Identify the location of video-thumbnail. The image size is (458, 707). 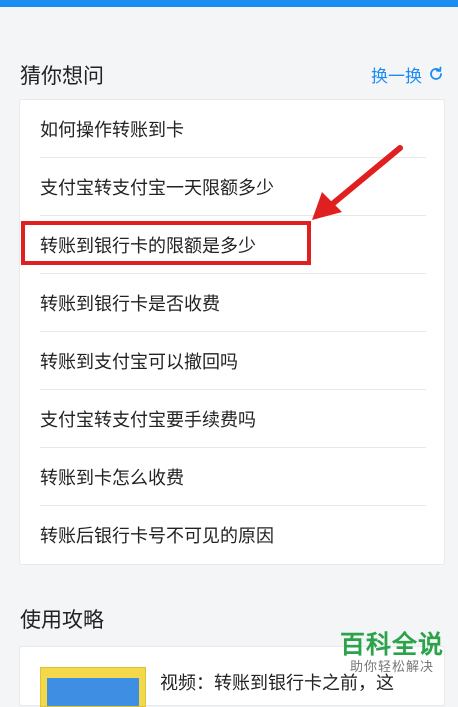
(93, 687).